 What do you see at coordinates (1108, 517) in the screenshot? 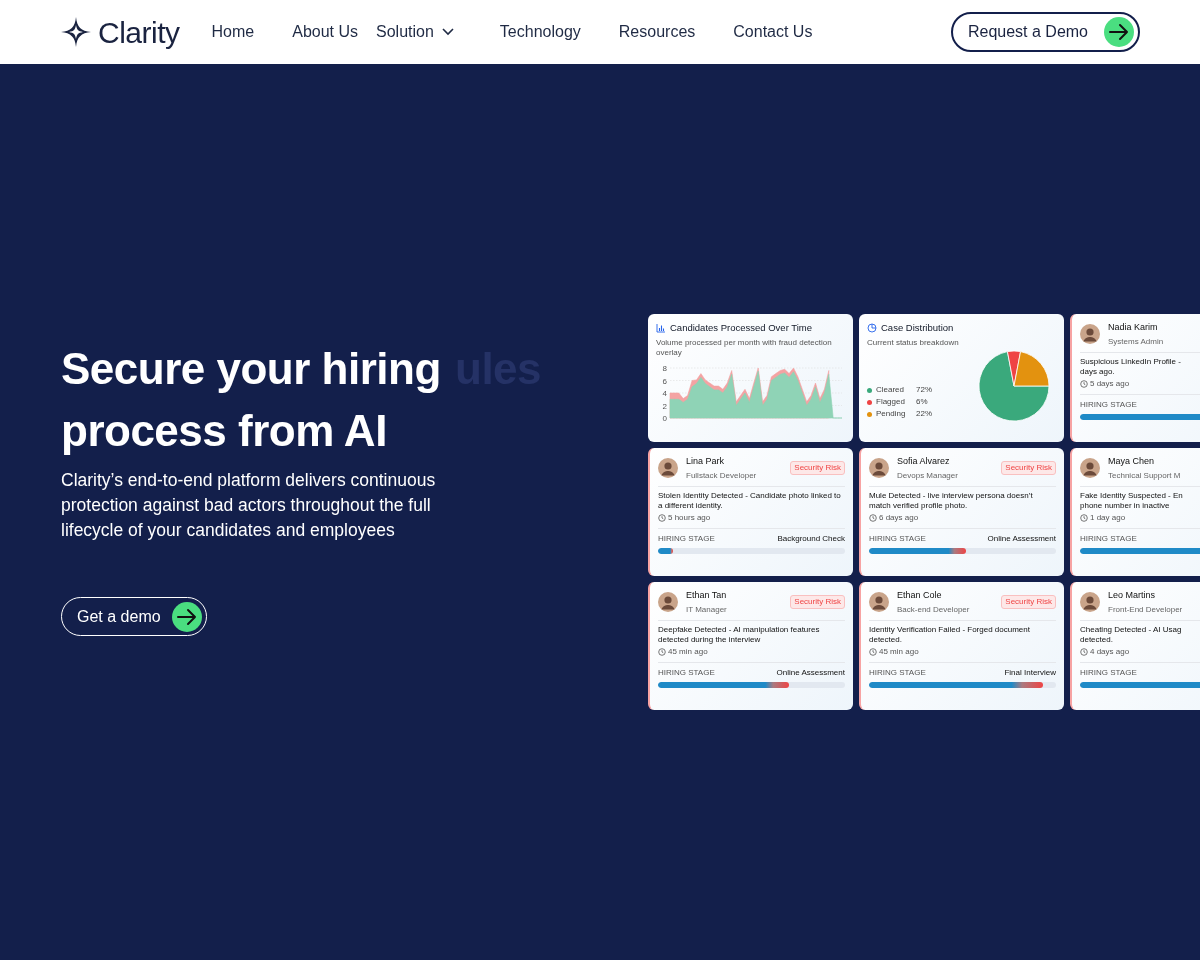
I see `time-ago: 1 day ago` at bounding box center [1108, 517].